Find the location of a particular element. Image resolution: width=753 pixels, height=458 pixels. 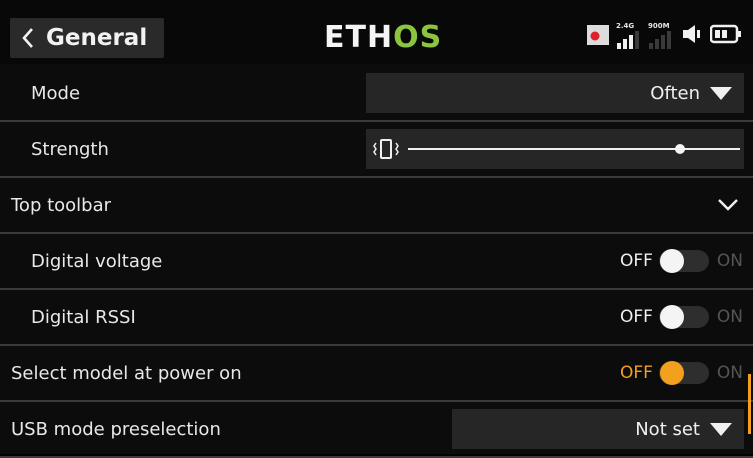

select-model-toggle: OFF ON is located at coordinates (681, 373).